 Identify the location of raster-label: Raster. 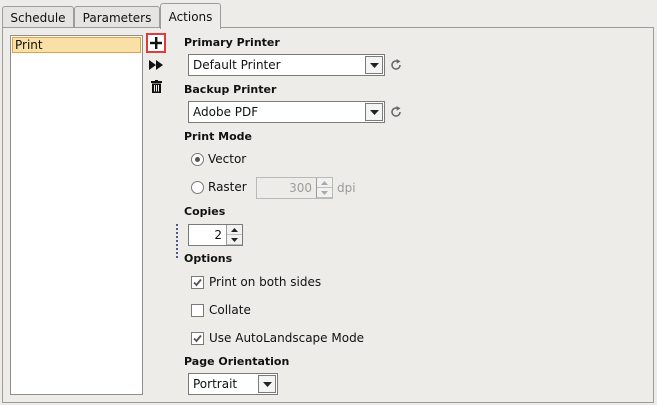
(227, 187).